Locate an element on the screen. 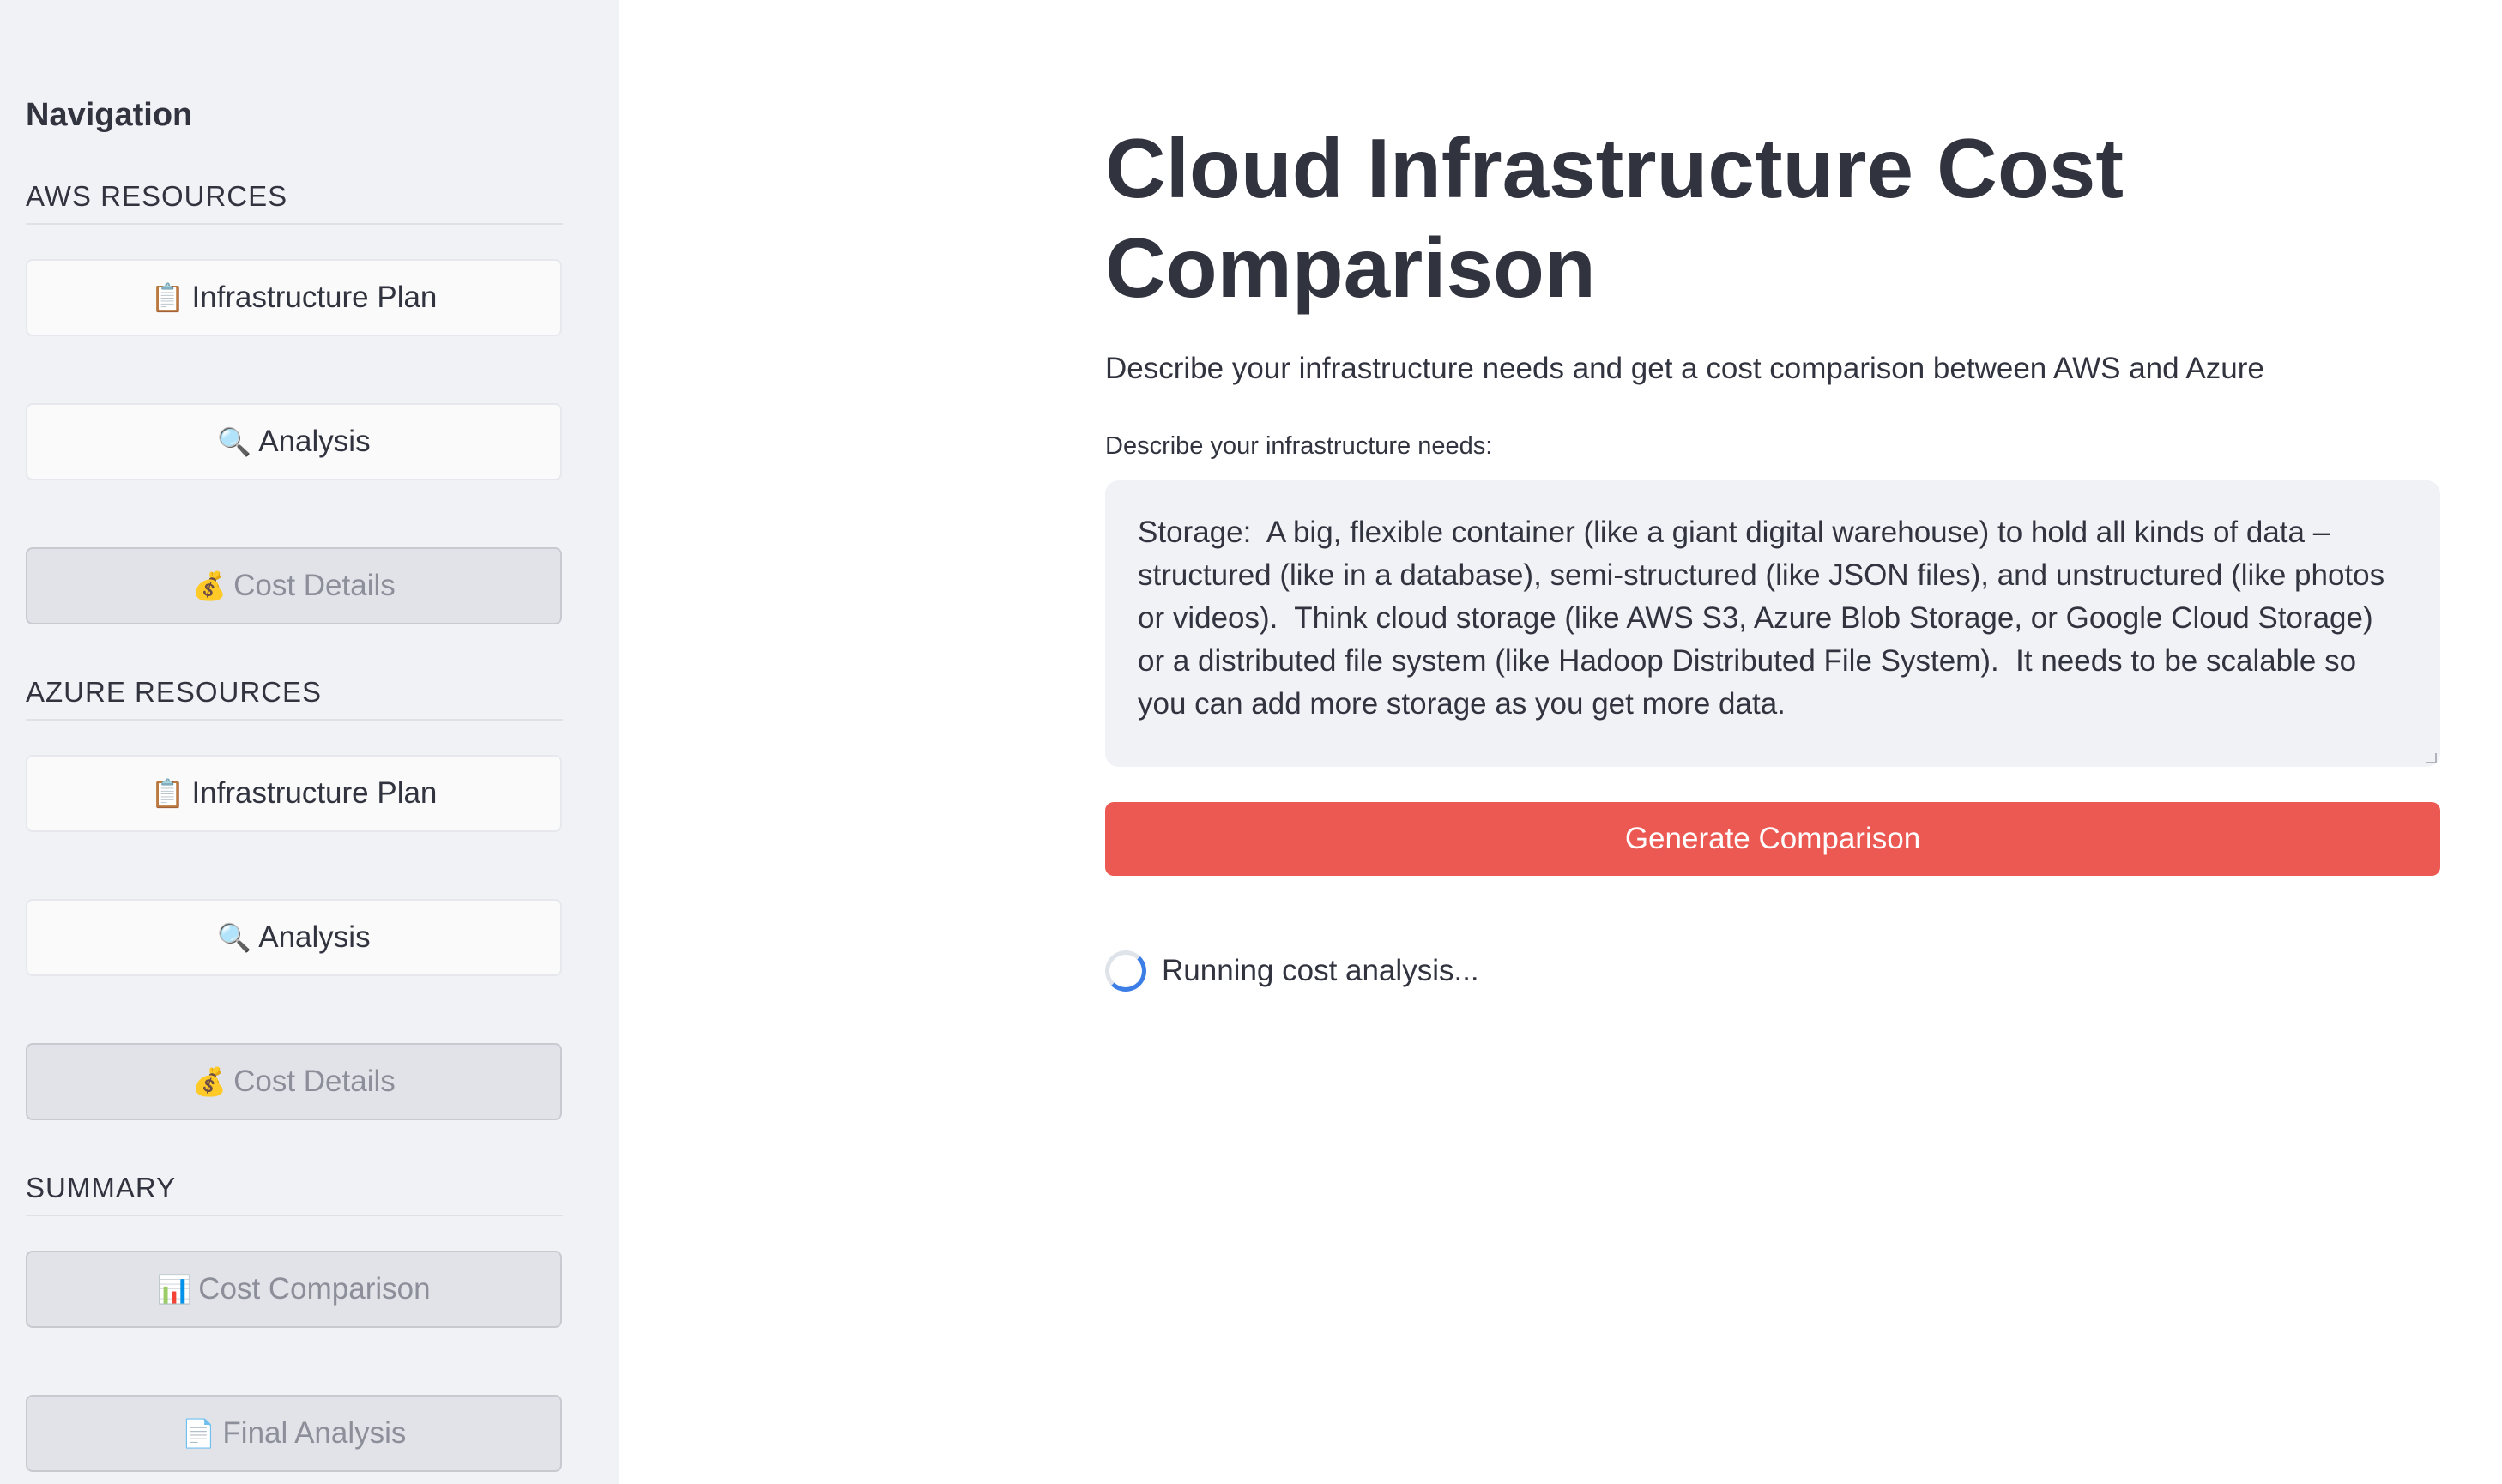 The width and height of the screenshot is (2502, 1484). aws-infrastructure-plan-button: 📋 Infrastructure Plan is located at coordinates (294, 297).